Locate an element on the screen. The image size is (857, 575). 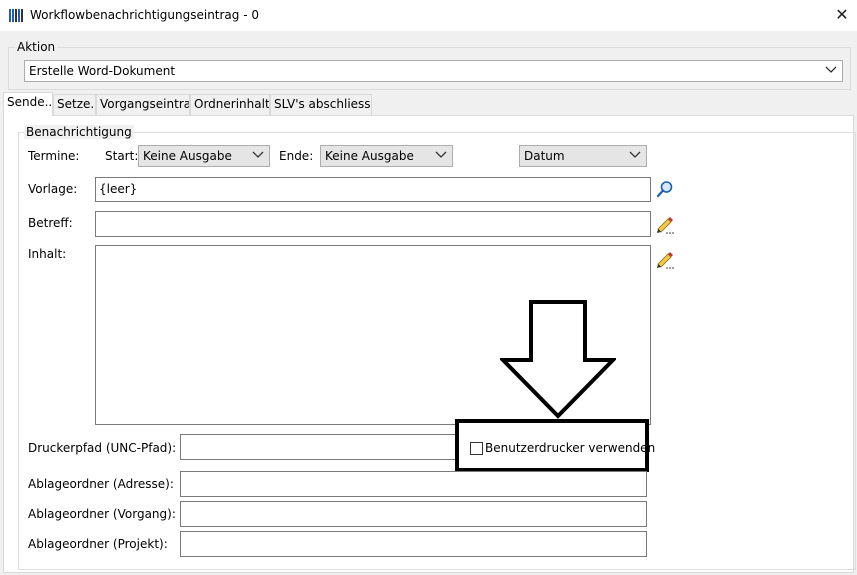
search-icon is located at coordinates (665, 189).